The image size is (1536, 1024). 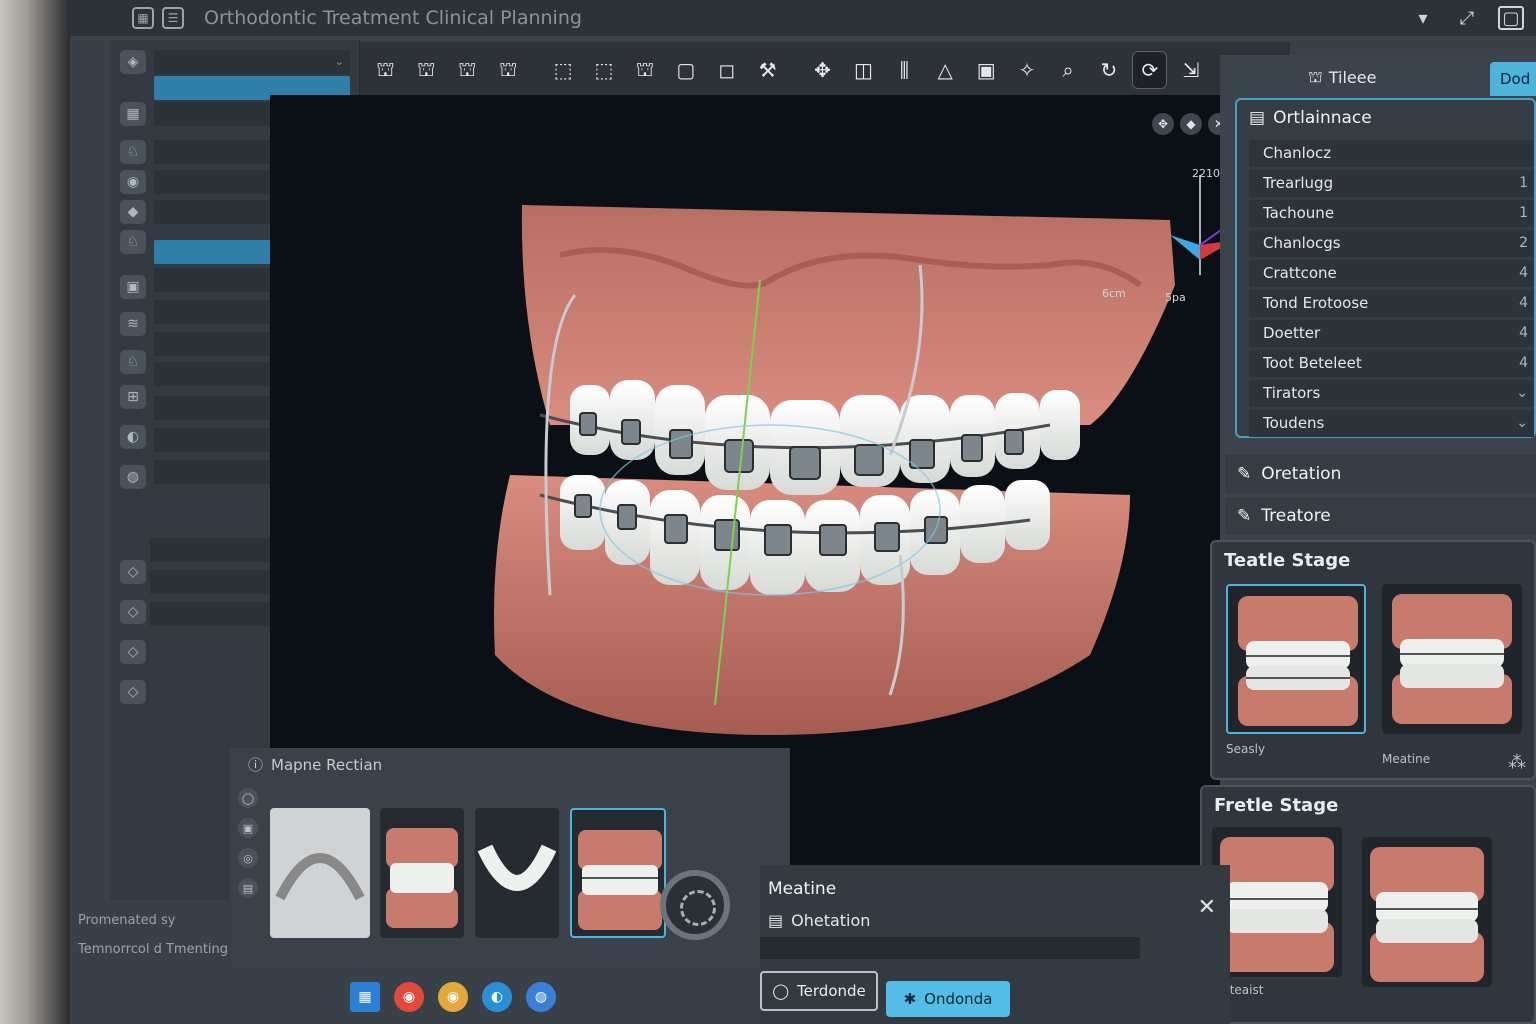 I want to click on section-treatment: ✎ Treatore, so click(x=1380, y=516).